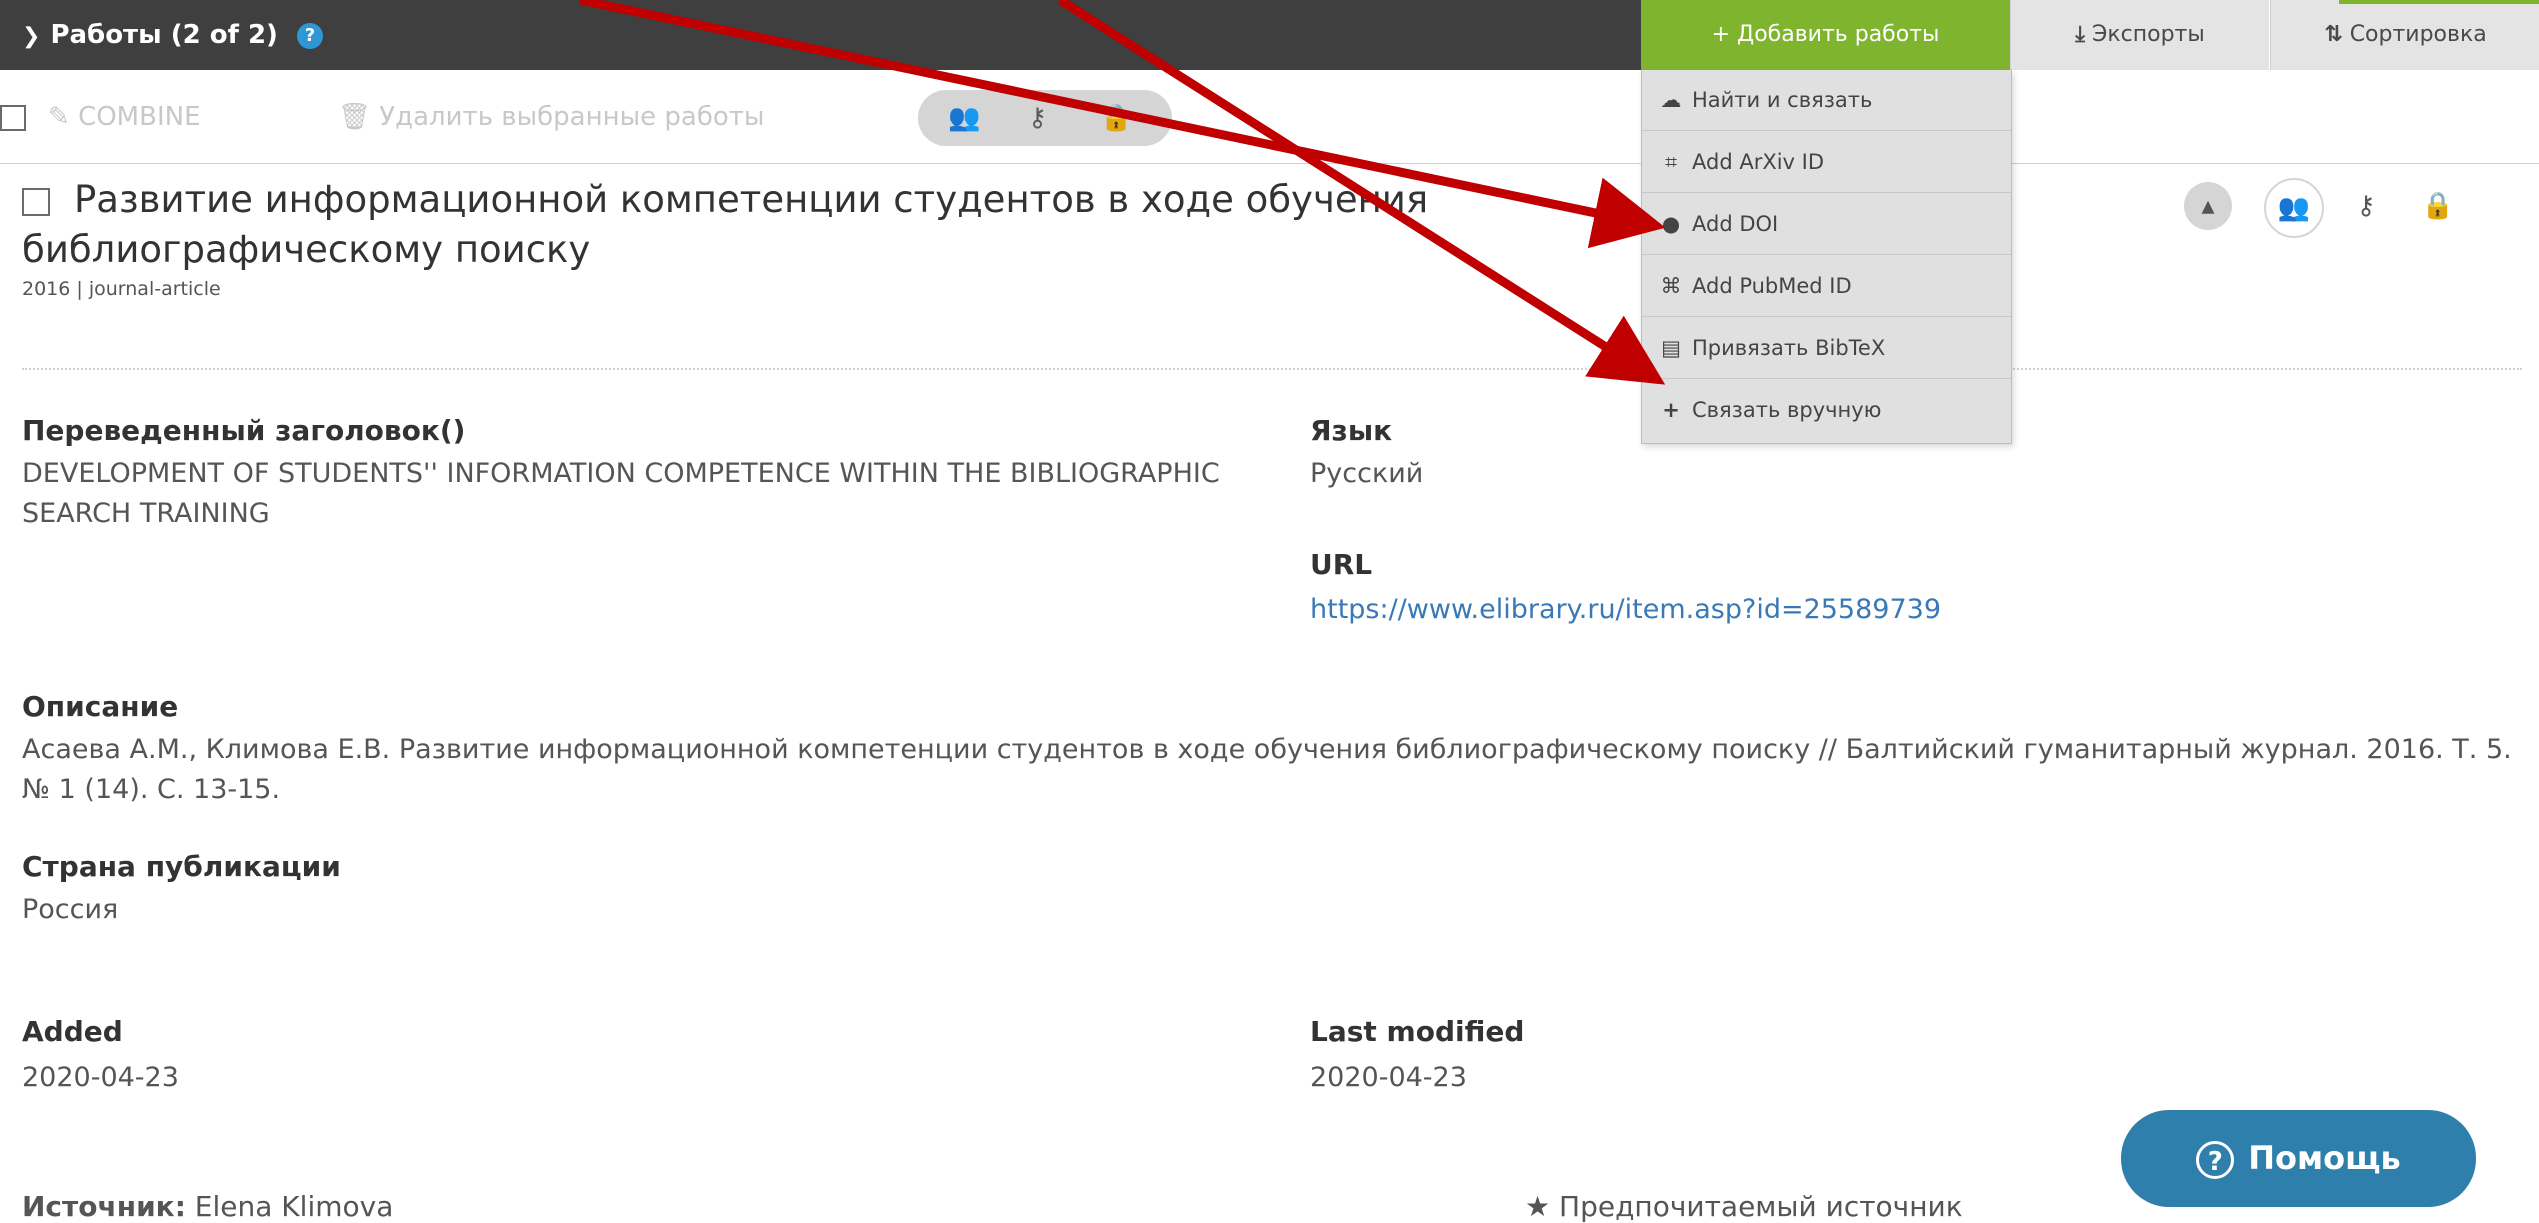 Image resolution: width=2539 pixels, height=1223 pixels. I want to click on arrow-to-add-manually, so click(1361, 192).